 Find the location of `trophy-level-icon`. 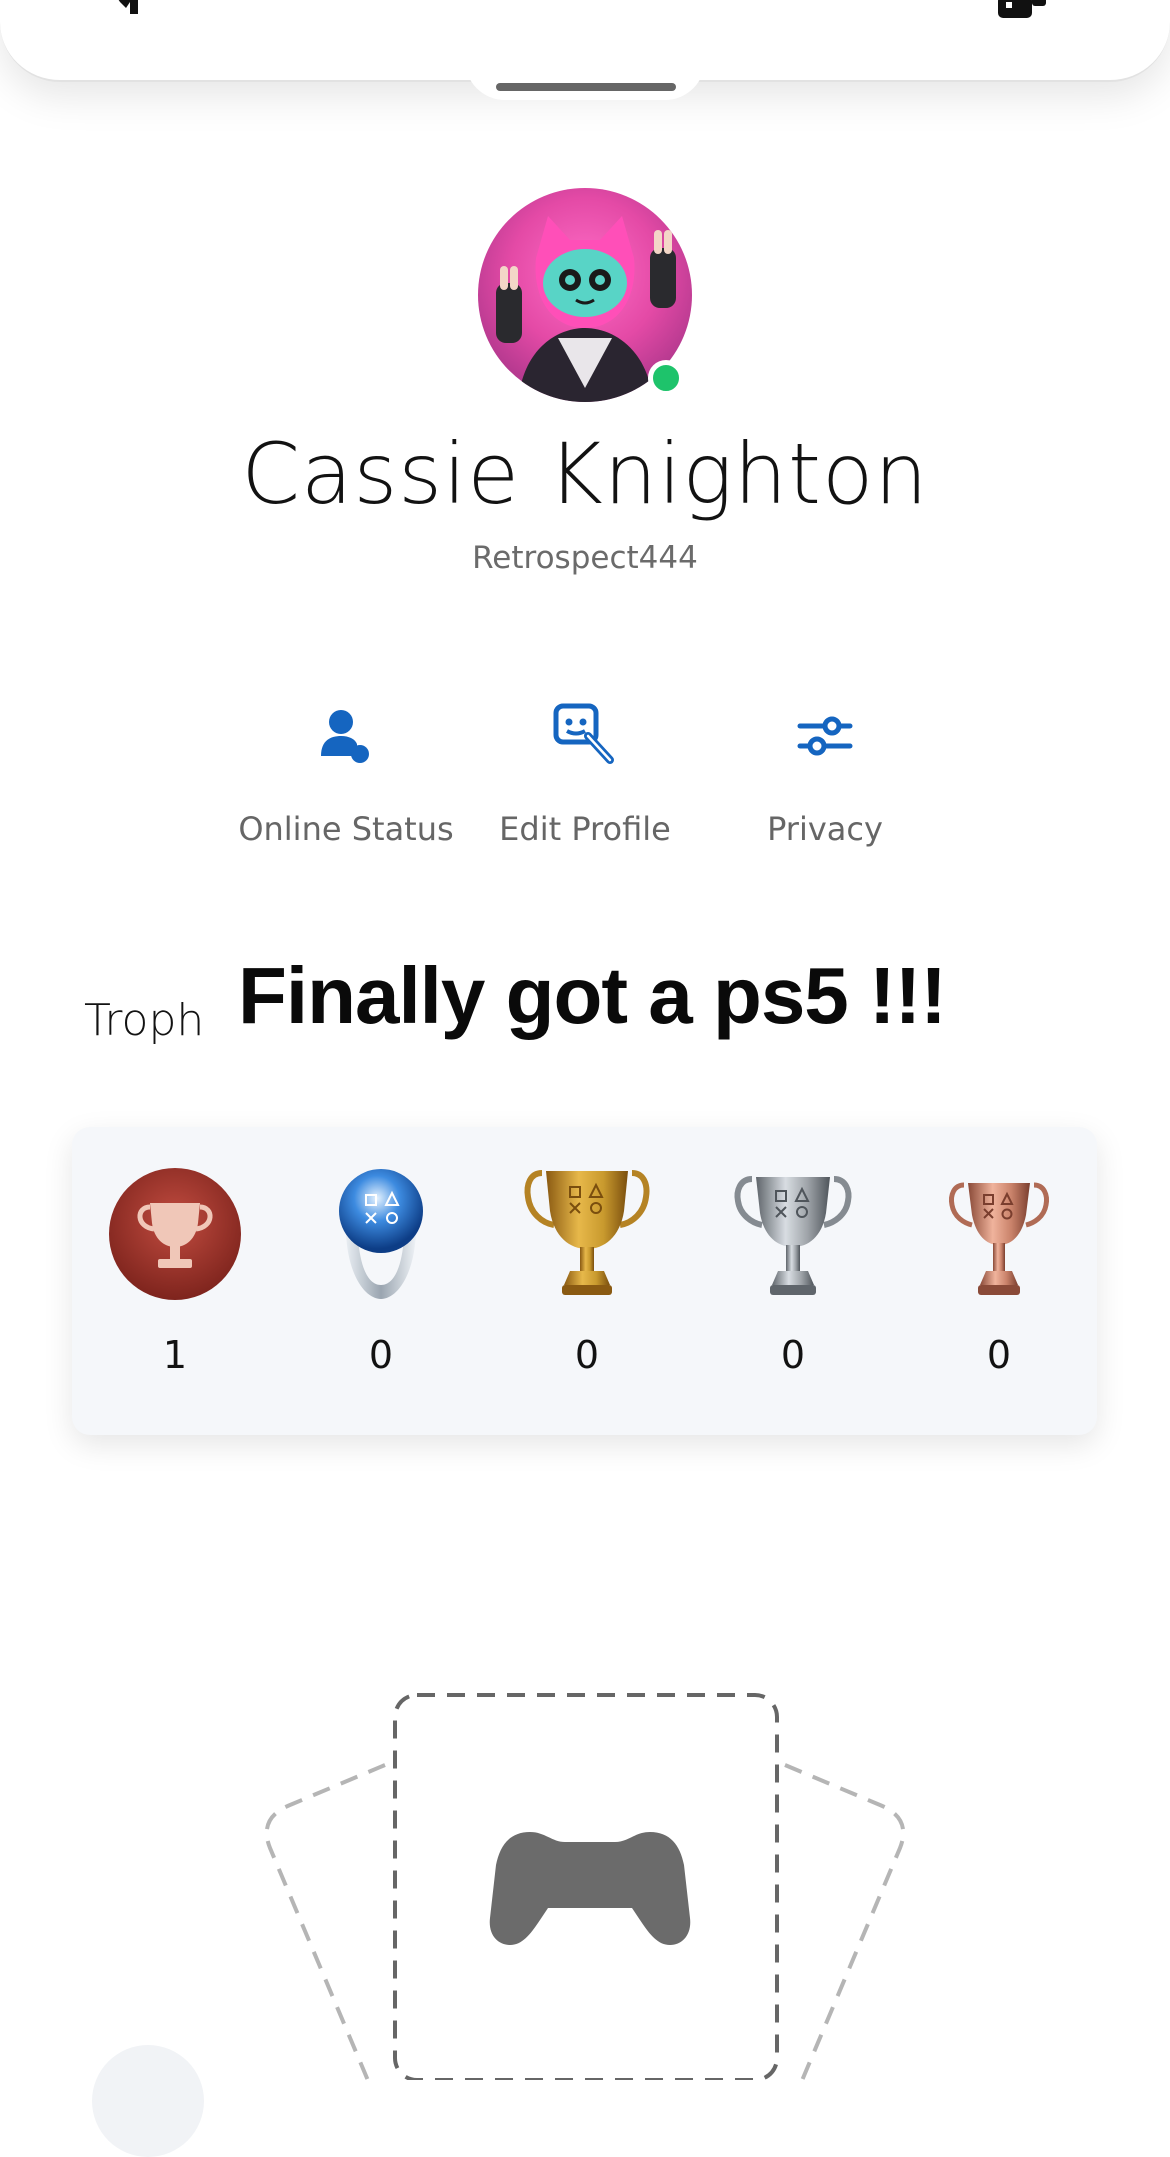

trophy-level-icon is located at coordinates (175, 1234).